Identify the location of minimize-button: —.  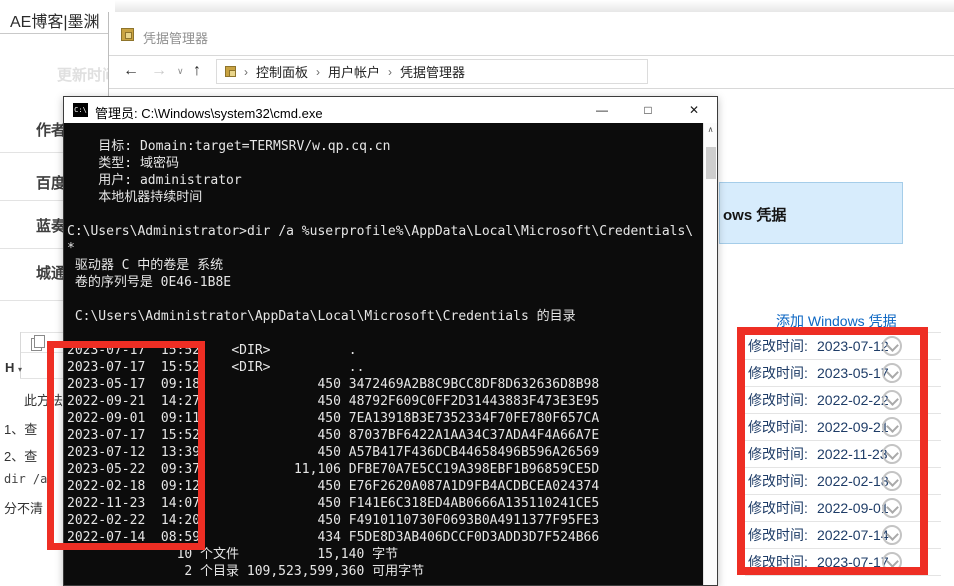
(602, 110).